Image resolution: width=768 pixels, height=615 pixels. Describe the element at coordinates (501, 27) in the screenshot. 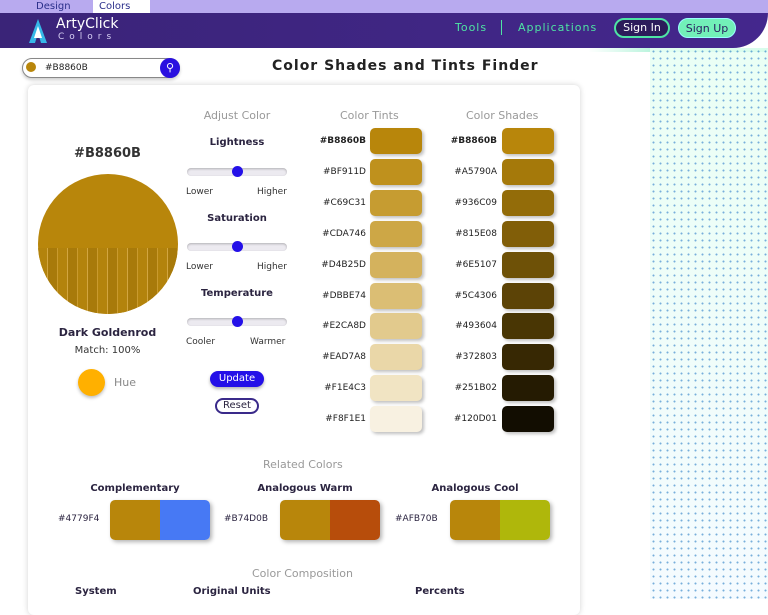

I see `nav-divider` at that location.